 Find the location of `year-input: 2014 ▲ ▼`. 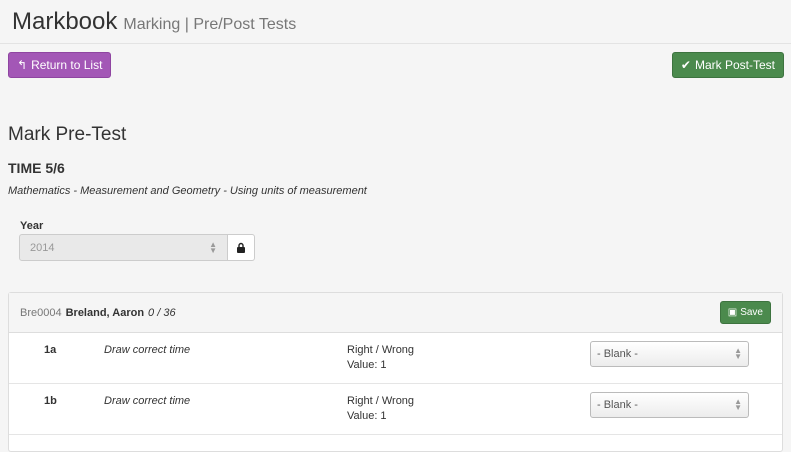

year-input: 2014 ▲ ▼ is located at coordinates (123, 247).